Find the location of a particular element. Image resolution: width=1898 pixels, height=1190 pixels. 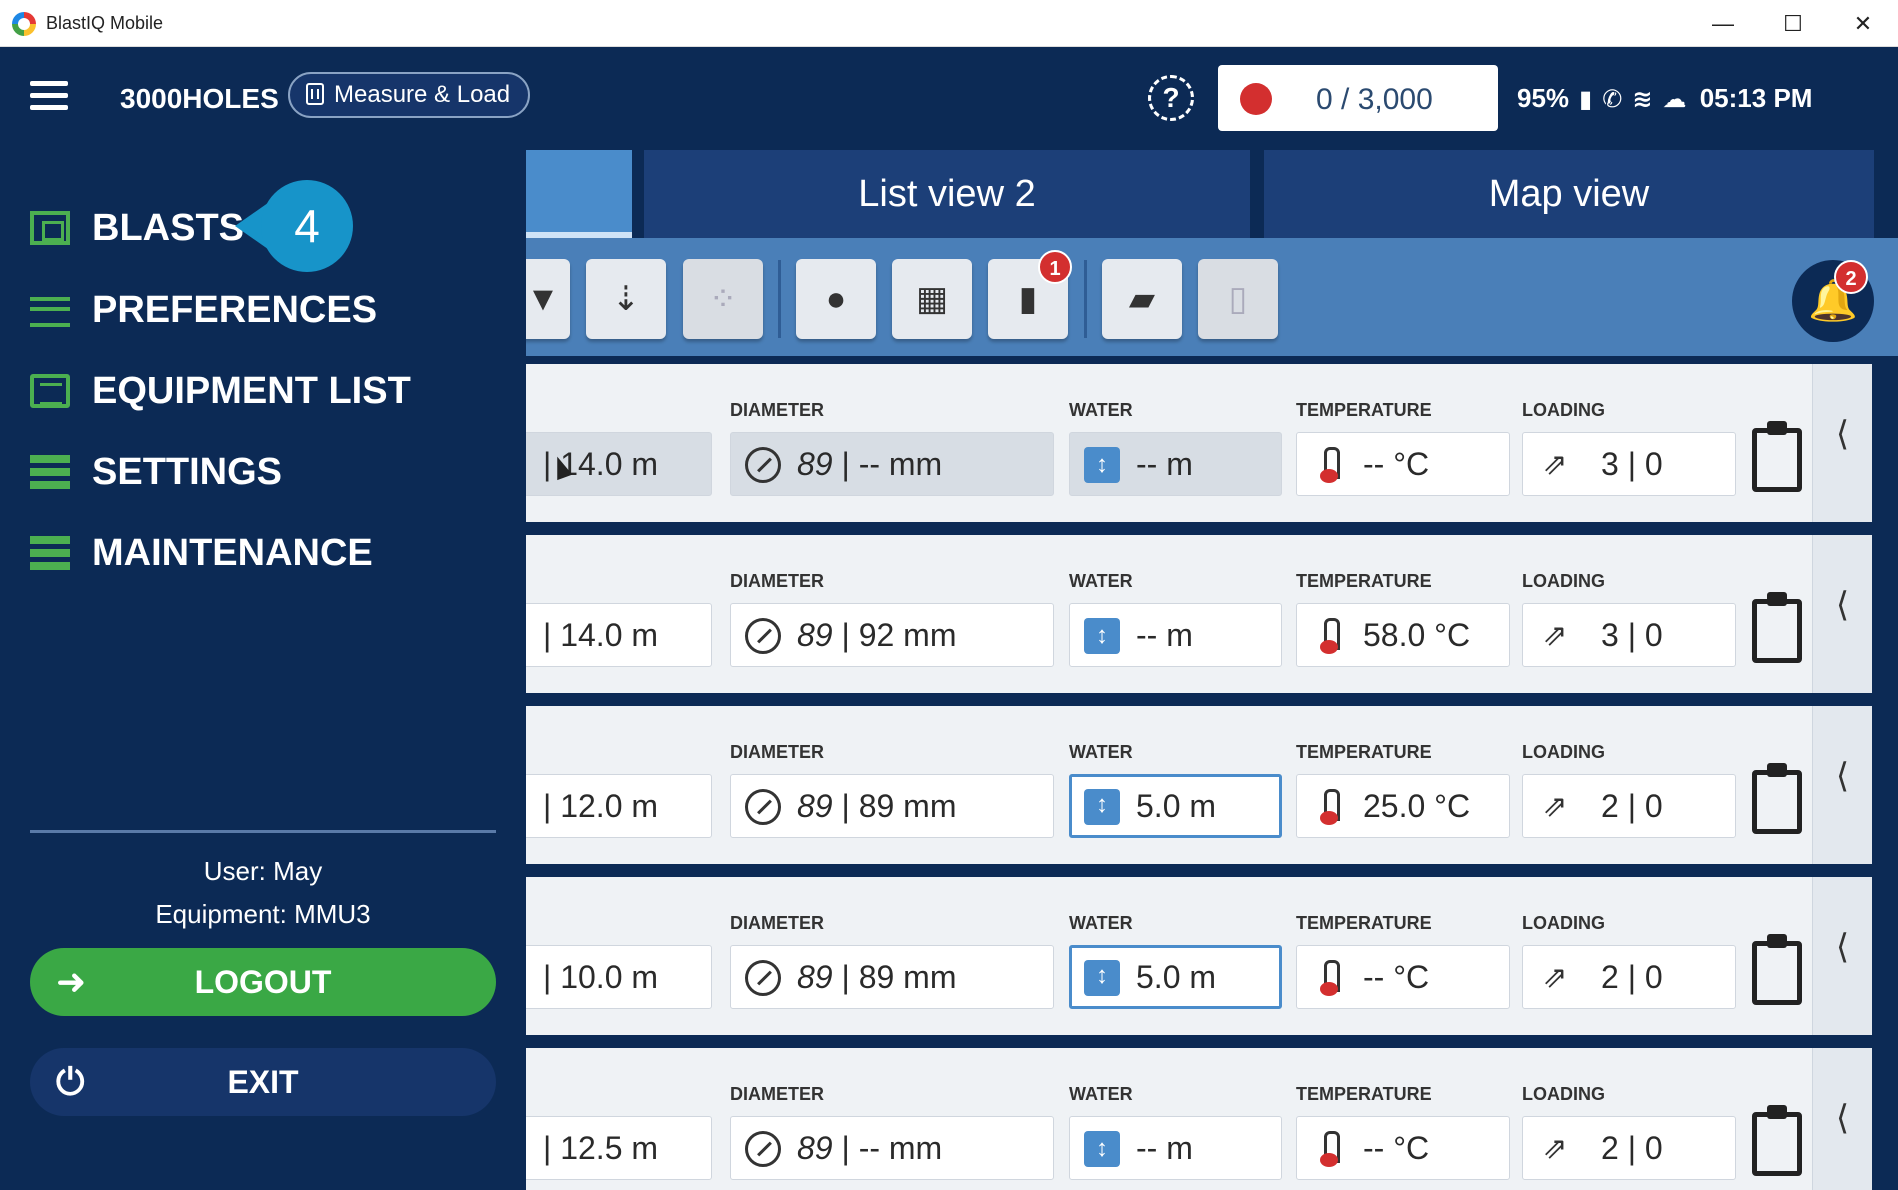

status-area: 95% ▮ ✆ ≋ ☁ 05:13 PM is located at coordinates (1664, 98).